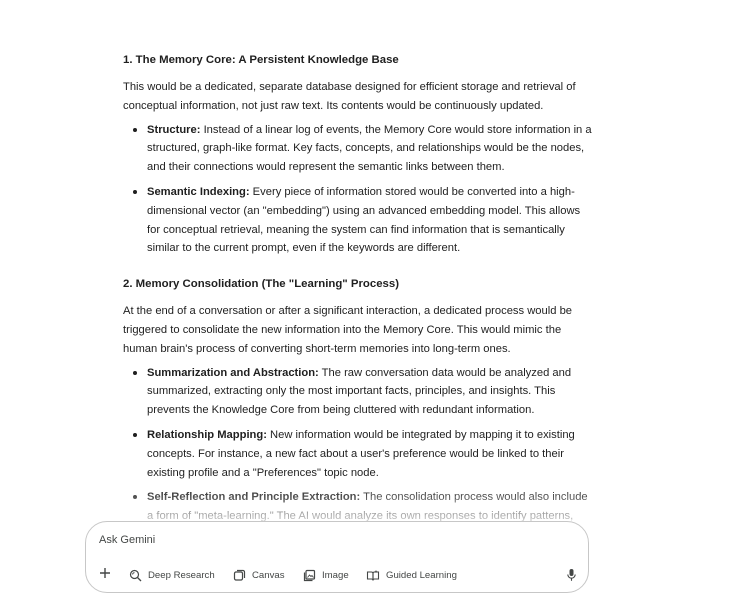 The width and height of the screenshot is (752, 595). What do you see at coordinates (373, 575) in the screenshot?
I see `guided-learning-icon` at bounding box center [373, 575].